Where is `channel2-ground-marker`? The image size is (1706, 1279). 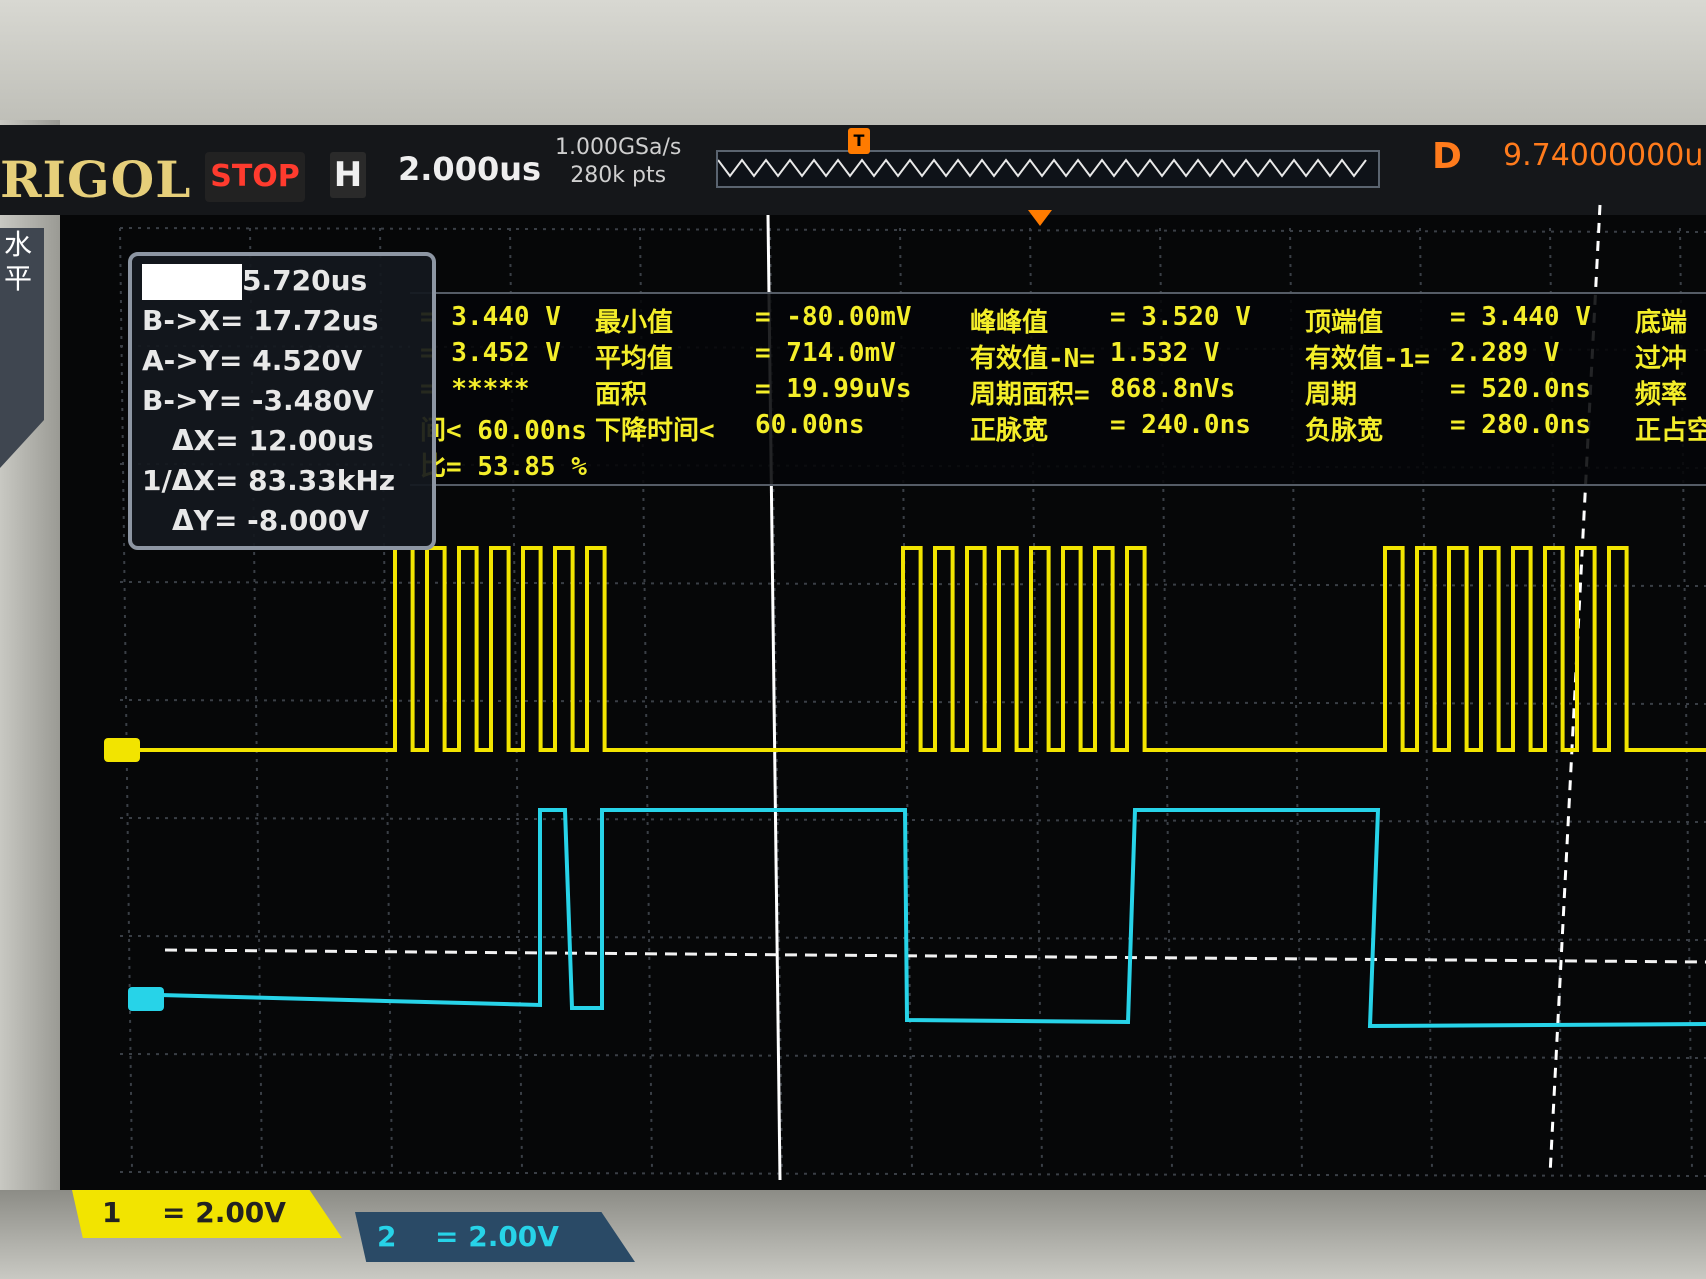
channel2-ground-marker is located at coordinates (146, 999).